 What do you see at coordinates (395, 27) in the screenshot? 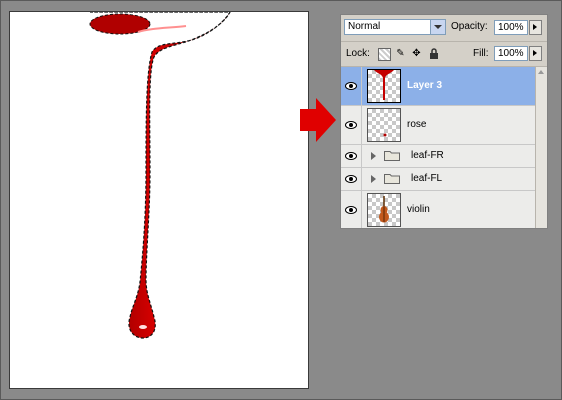
I see `blend-mode-select: Normal` at bounding box center [395, 27].